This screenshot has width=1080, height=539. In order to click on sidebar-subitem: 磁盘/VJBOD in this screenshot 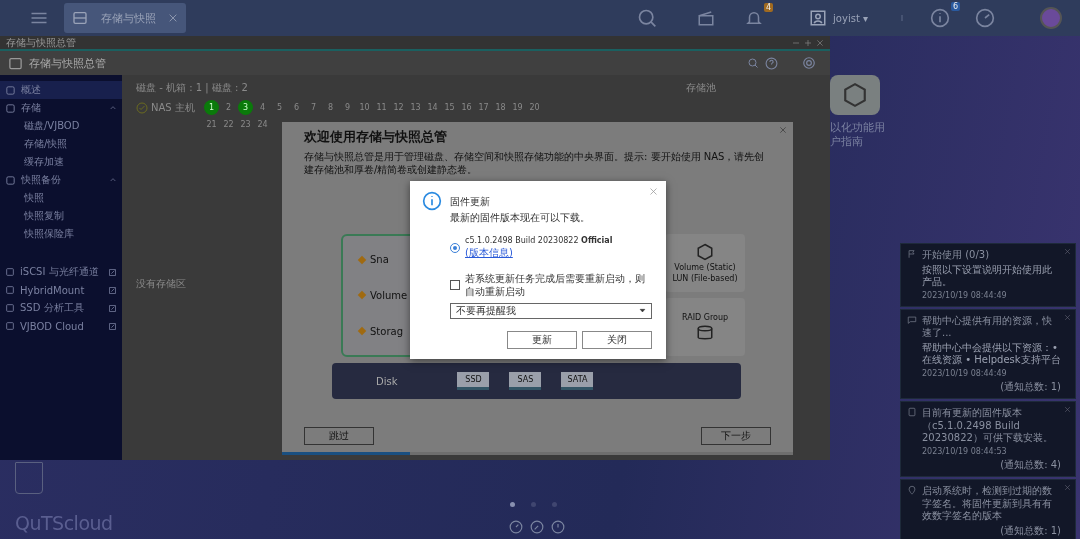, I will do `click(61, 126)`.